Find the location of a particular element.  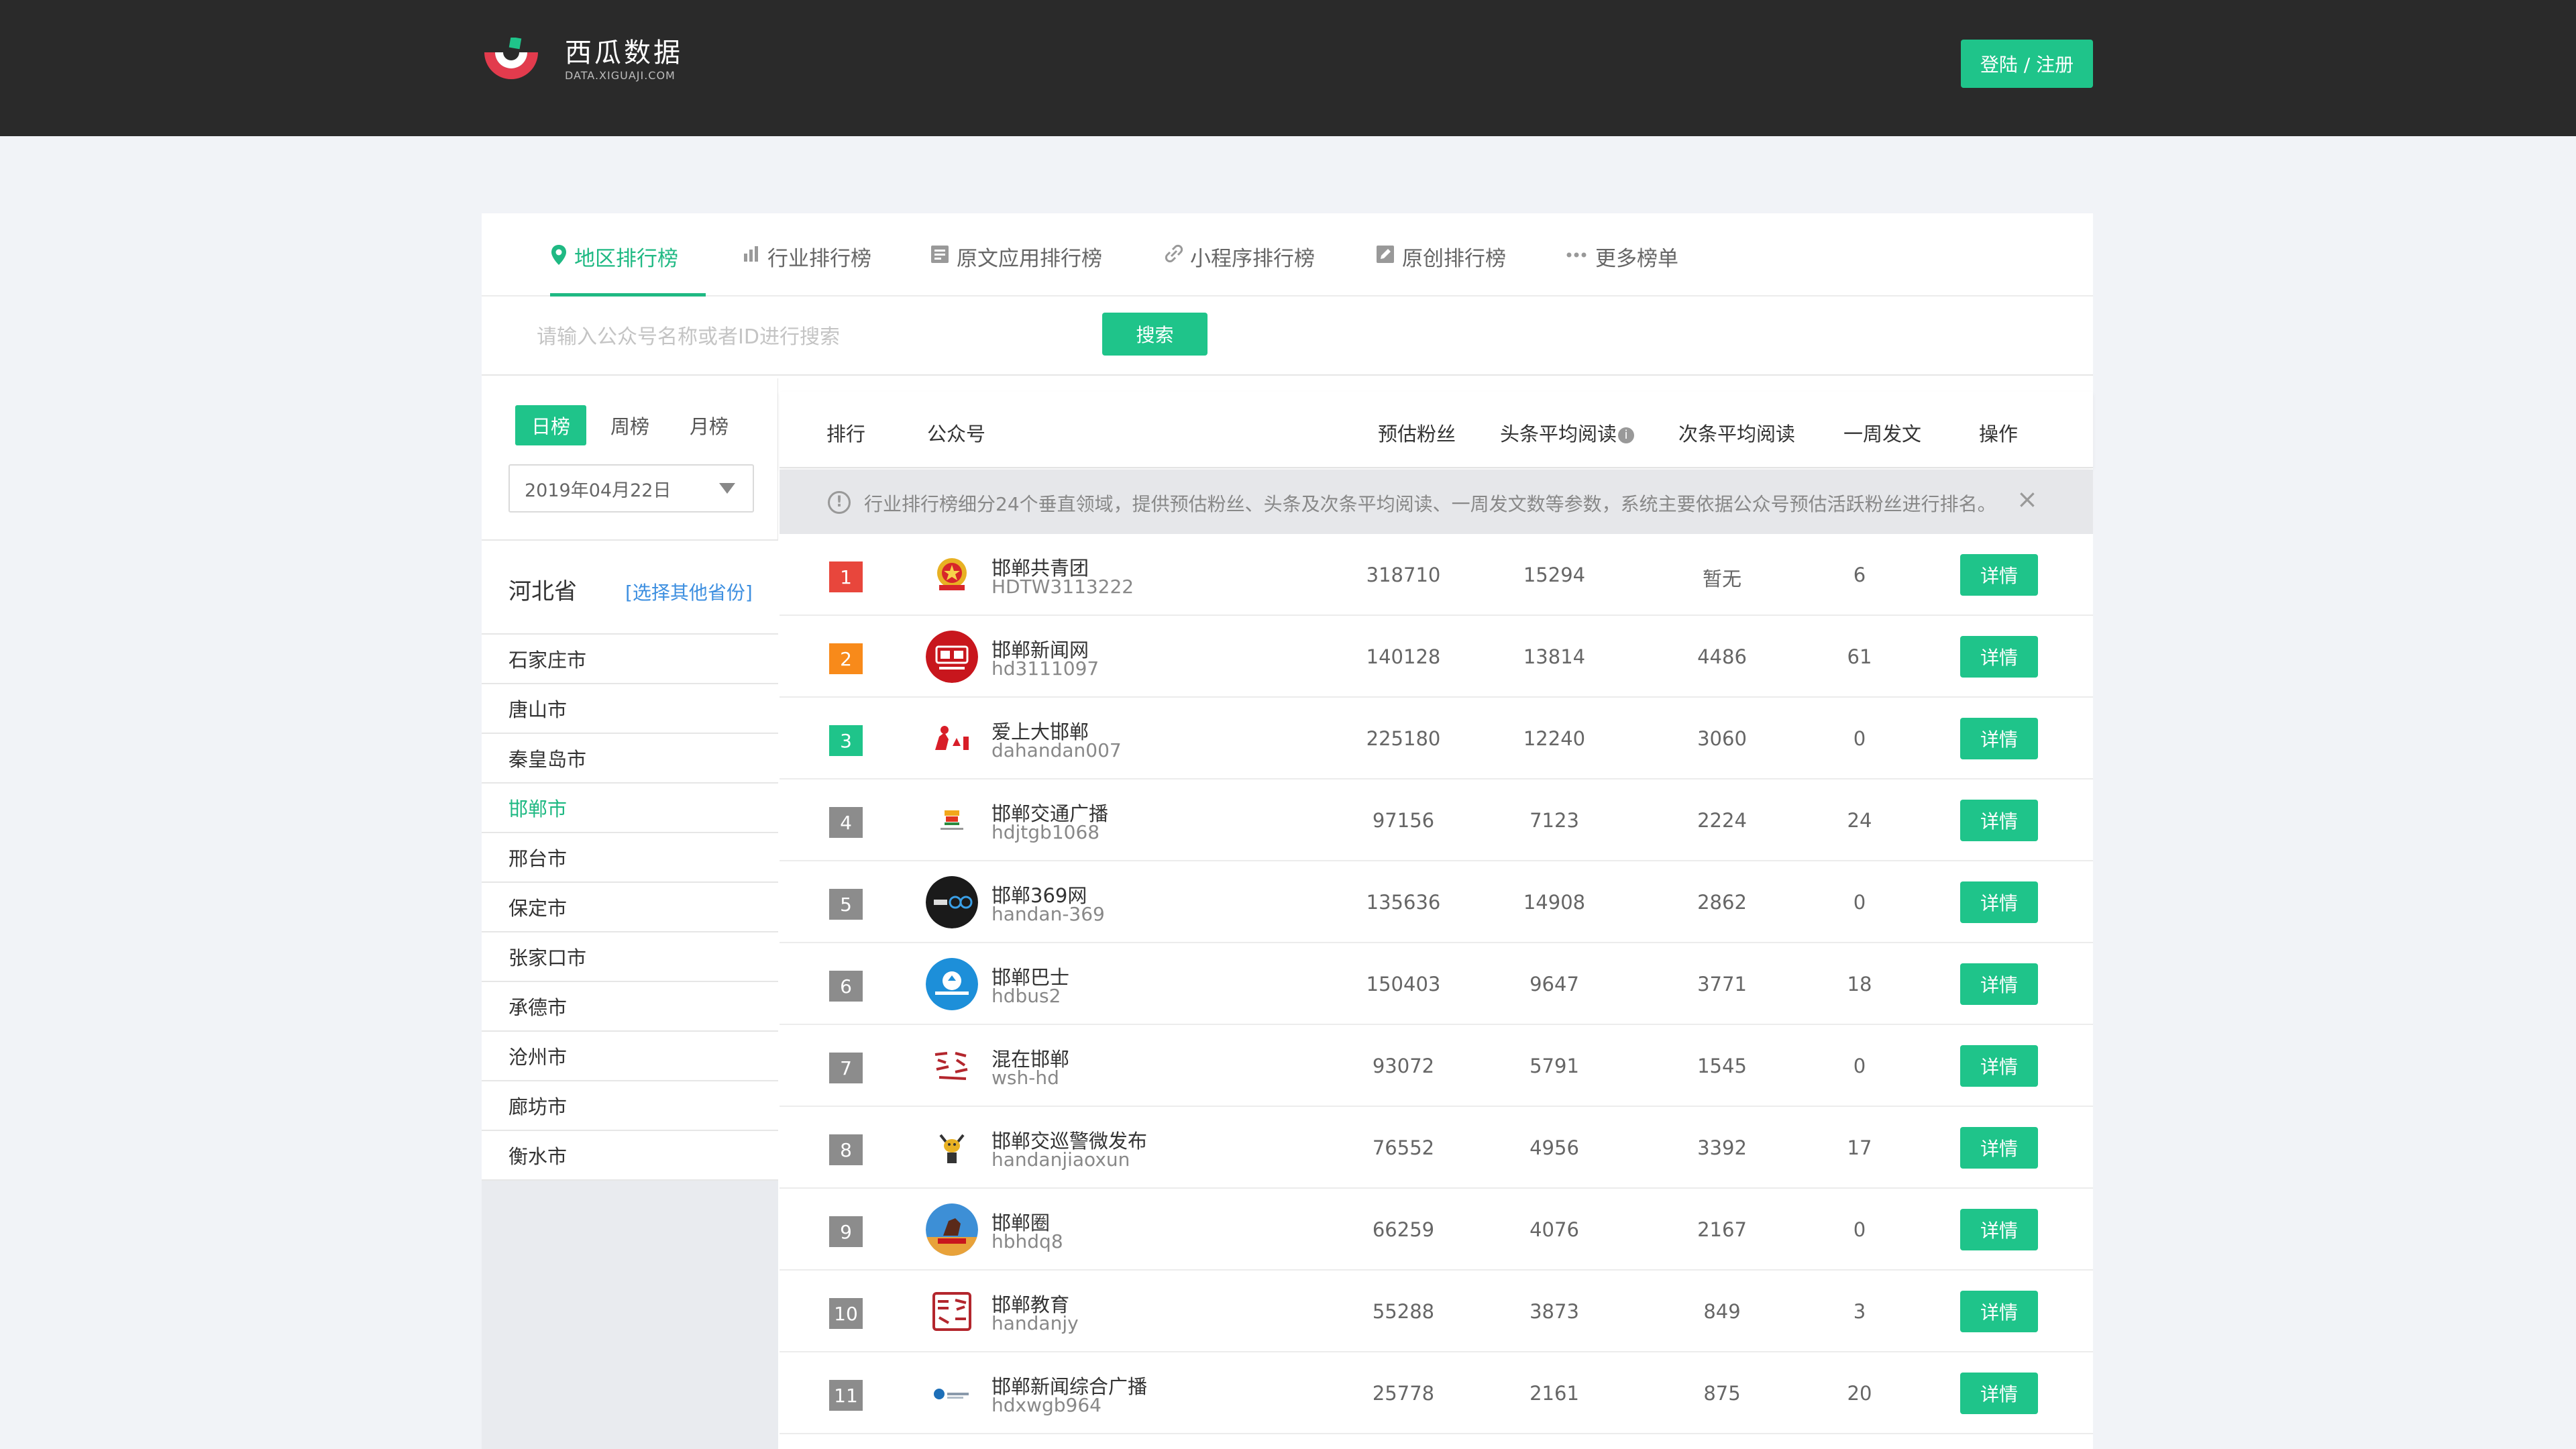

head-read-value: 15294 is located at coordinates (1554, 575).